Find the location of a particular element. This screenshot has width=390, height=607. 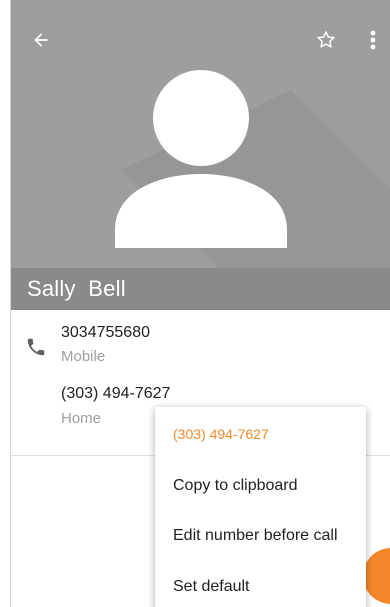

phone-type-label: Mobile is located at coordinates (83, 356).